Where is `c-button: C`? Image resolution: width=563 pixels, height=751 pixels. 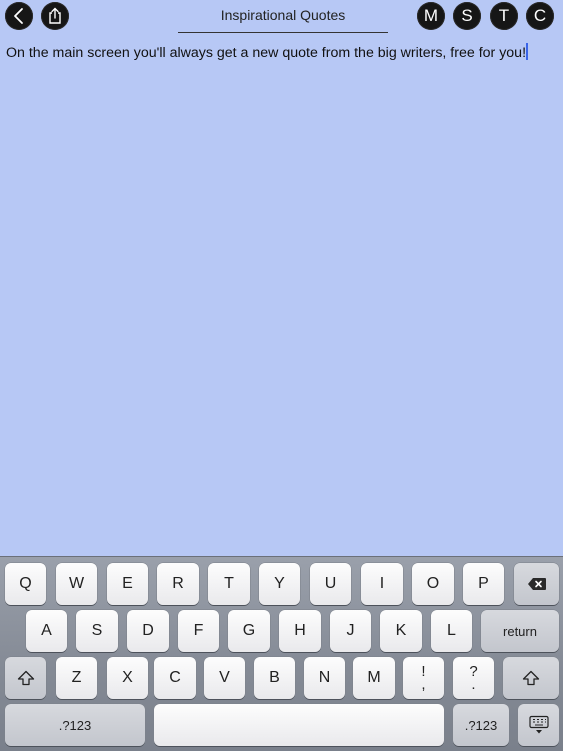
c-button: C is located at coordinates (540, 16).